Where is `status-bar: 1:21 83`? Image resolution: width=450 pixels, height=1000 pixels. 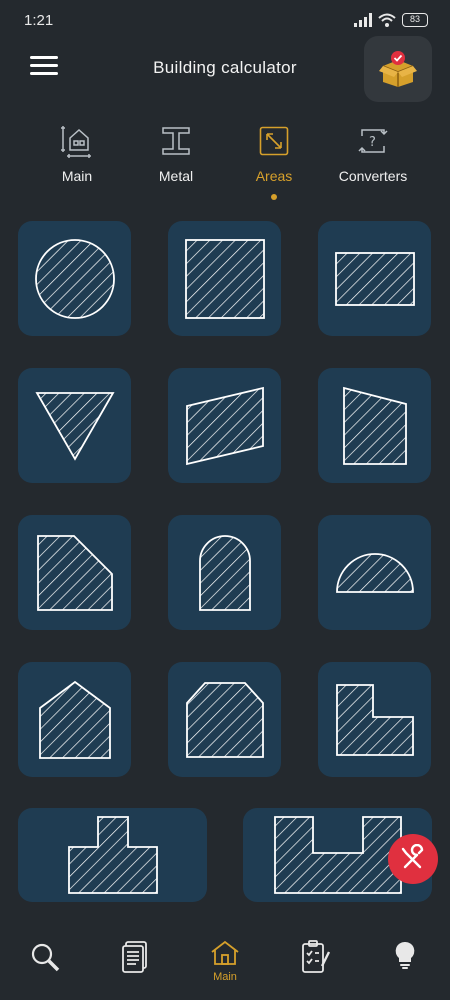
status-bar: 1:21 83 is located at coordinates (225, 20).